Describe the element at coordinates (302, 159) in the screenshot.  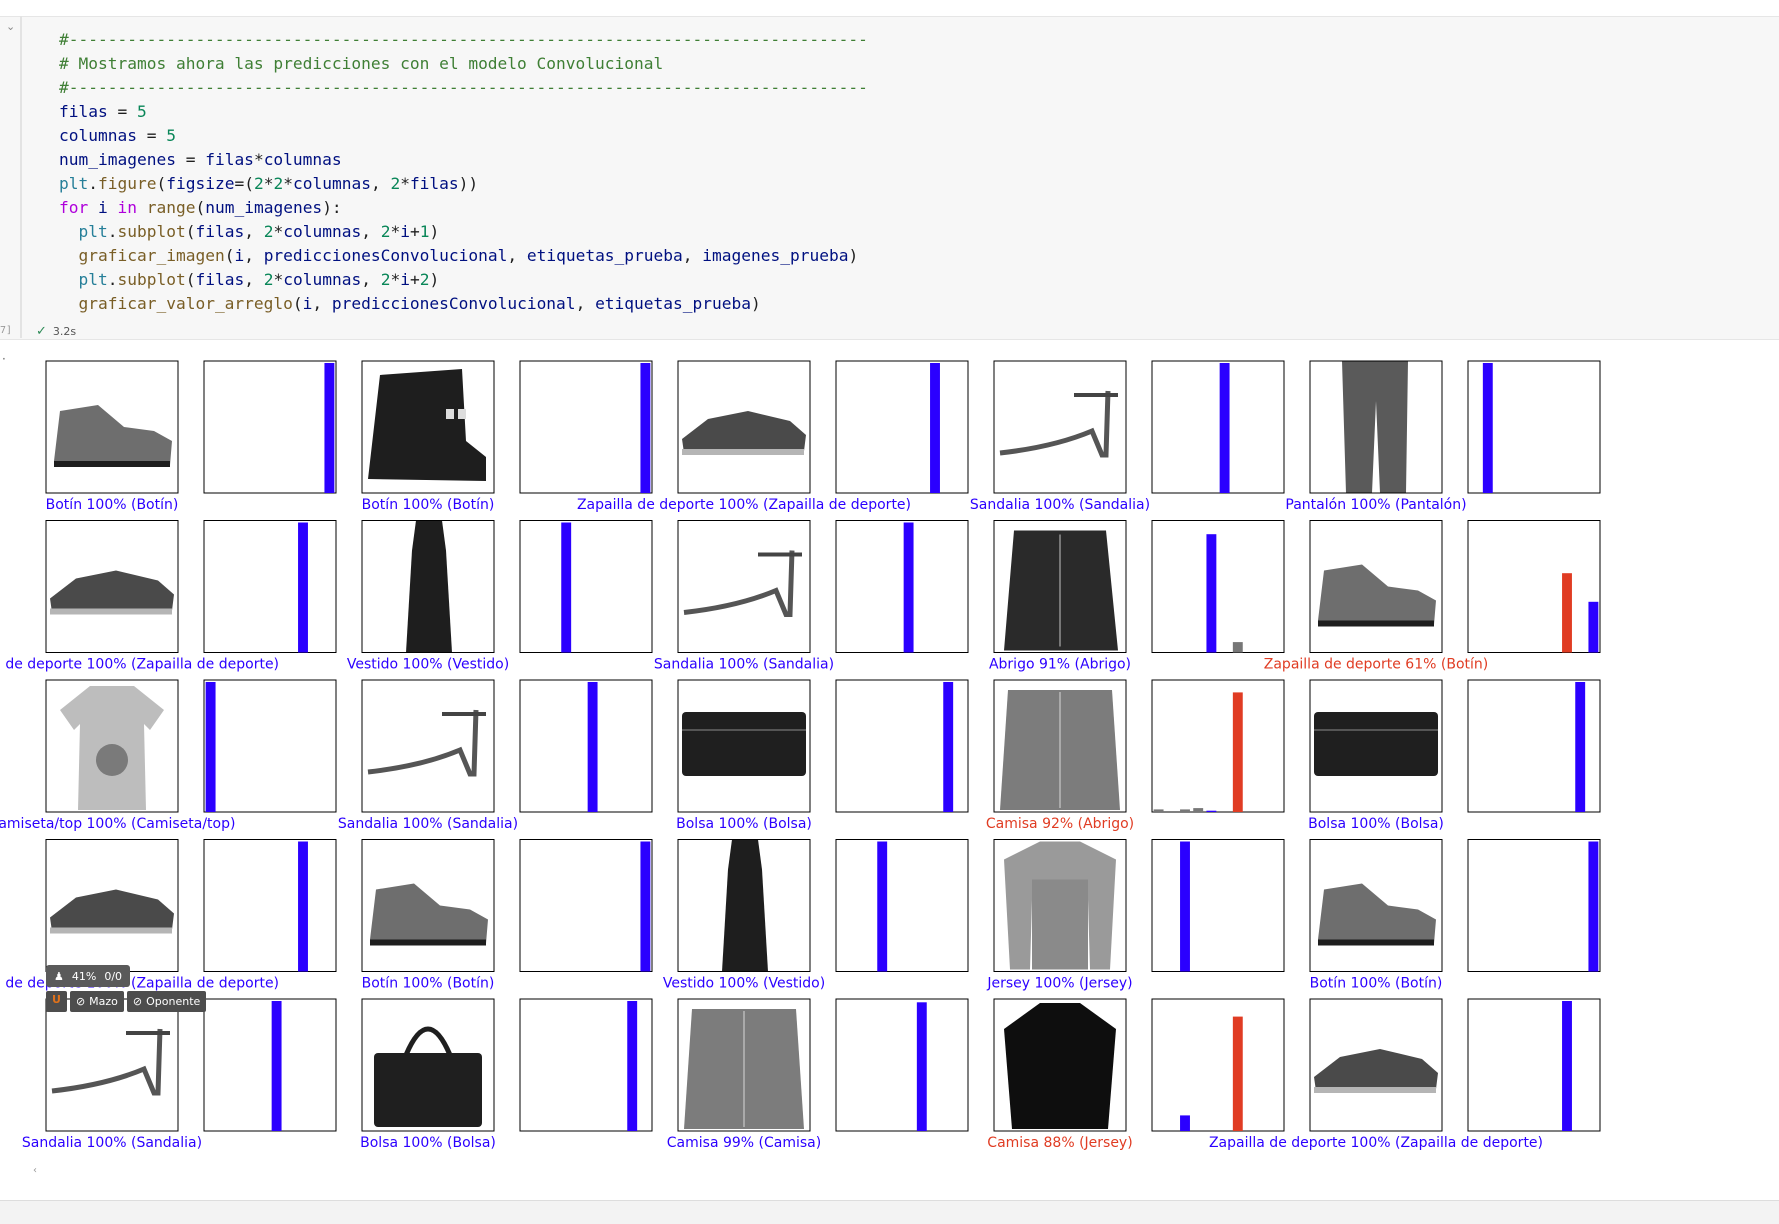
I see `code-token: columnas` at that location.